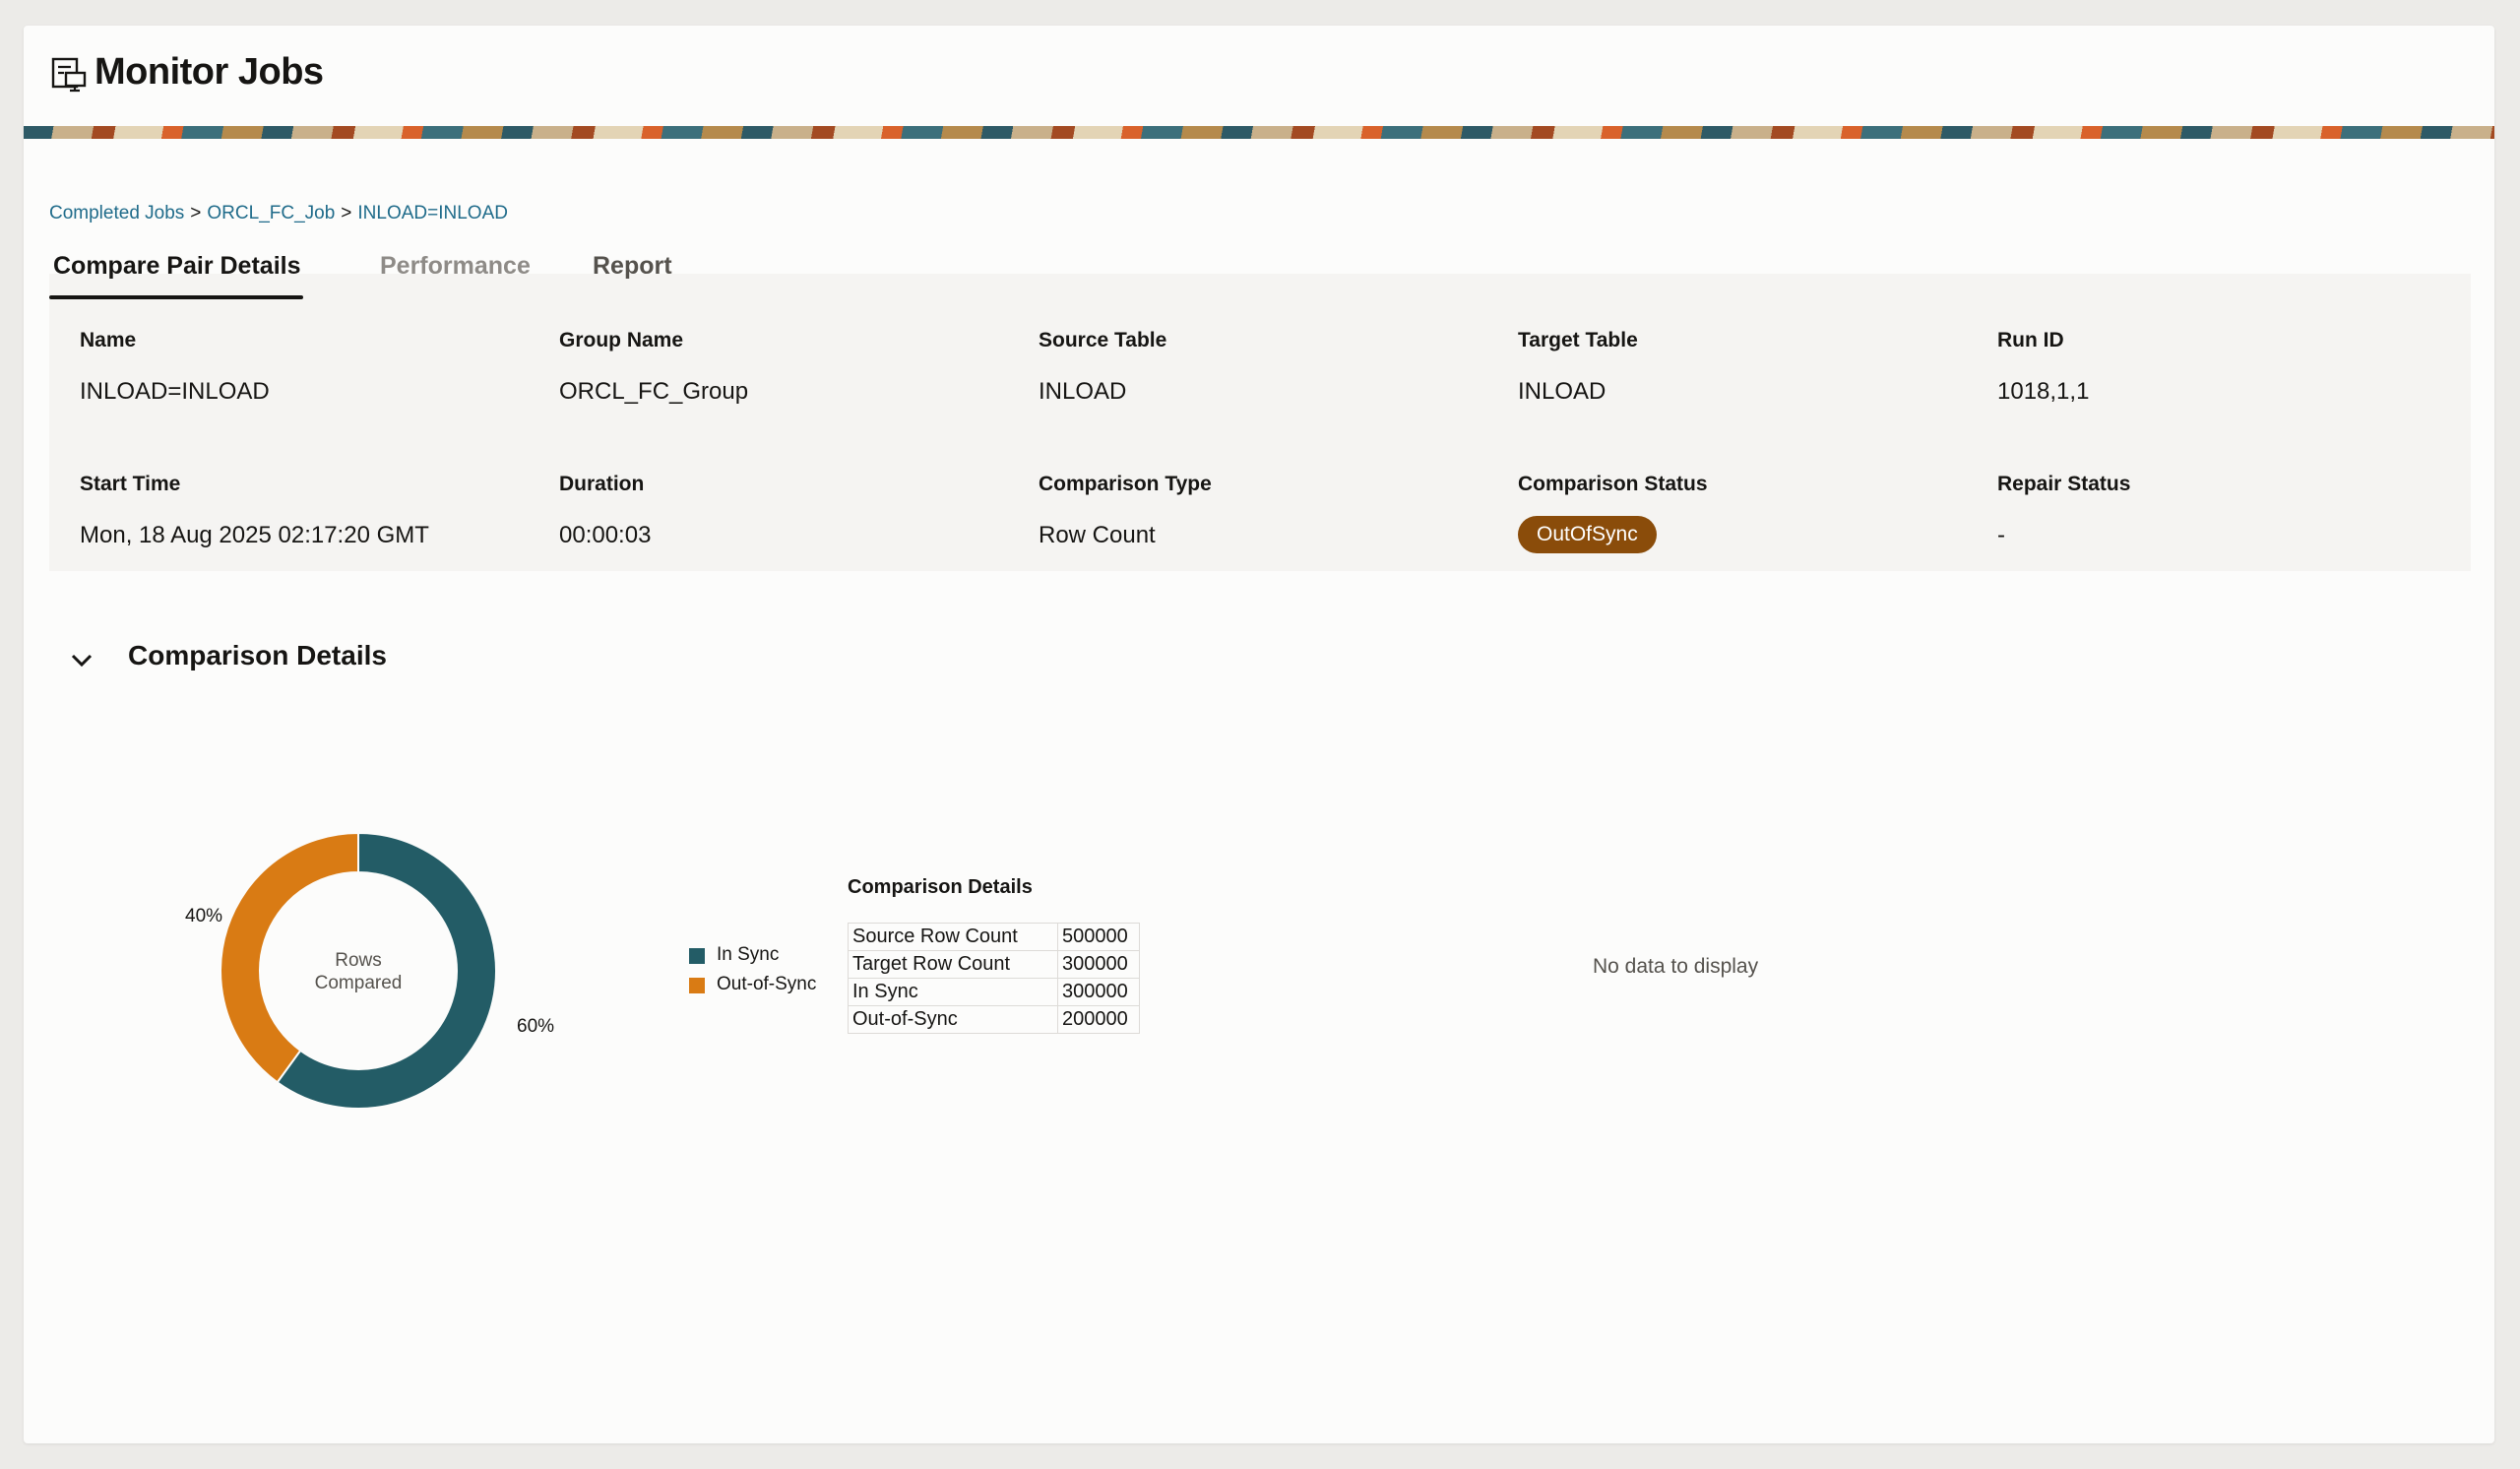 The height and width of the screenshot is (1469, 2520). Describe the element at coordinates (1676, 967) in the screenshot. I see `no-data-message: No data to display` at that location.